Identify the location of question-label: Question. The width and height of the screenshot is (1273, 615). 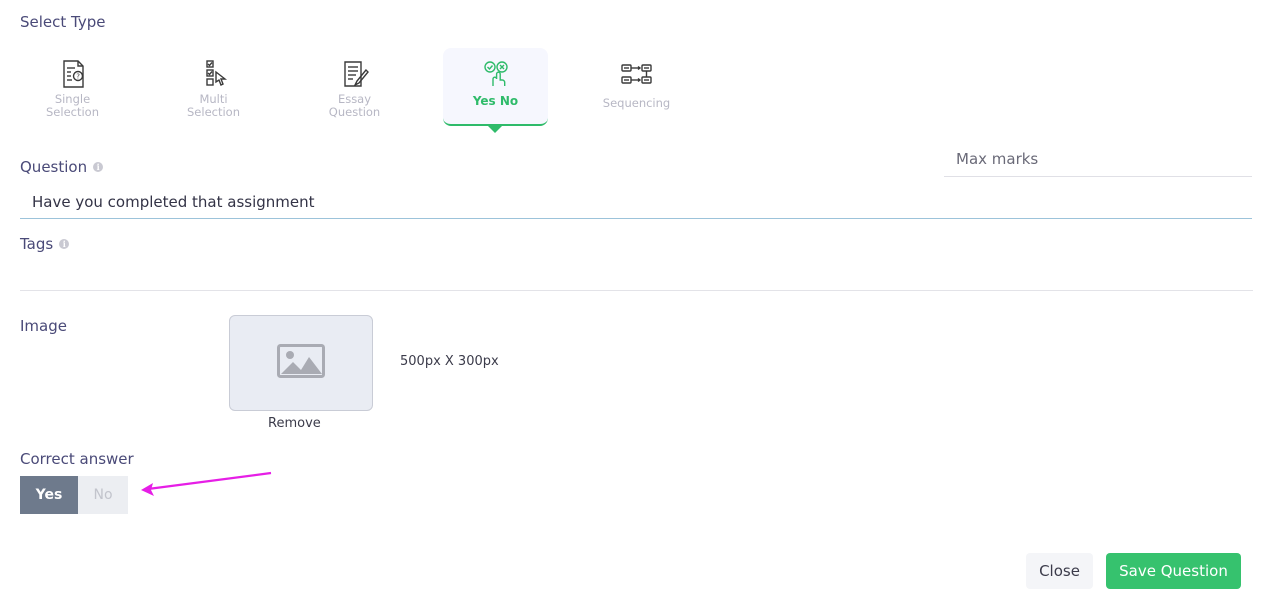
(54, 167).